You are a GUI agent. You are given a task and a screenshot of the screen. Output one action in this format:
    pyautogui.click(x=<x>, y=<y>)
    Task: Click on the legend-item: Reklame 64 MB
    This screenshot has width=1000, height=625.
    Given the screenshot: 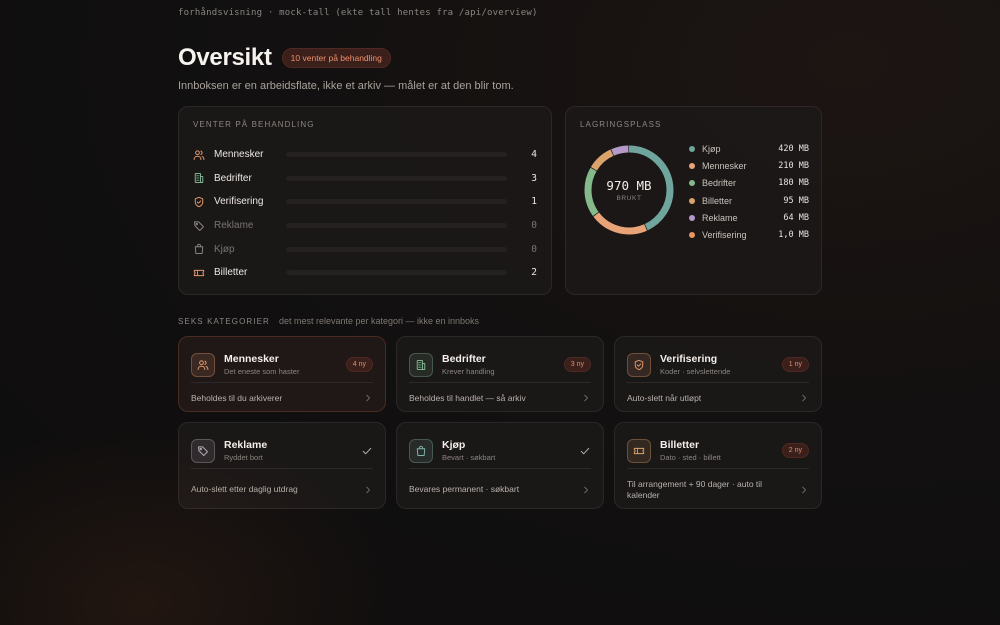 What is the action you would take?
    pyautogui.click(x=749, y=217)
    